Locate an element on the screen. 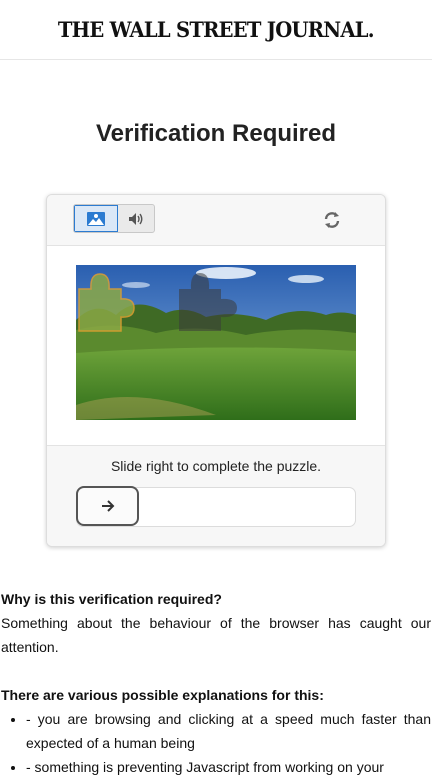  image-mode-button is located at coordinates (96, 218).